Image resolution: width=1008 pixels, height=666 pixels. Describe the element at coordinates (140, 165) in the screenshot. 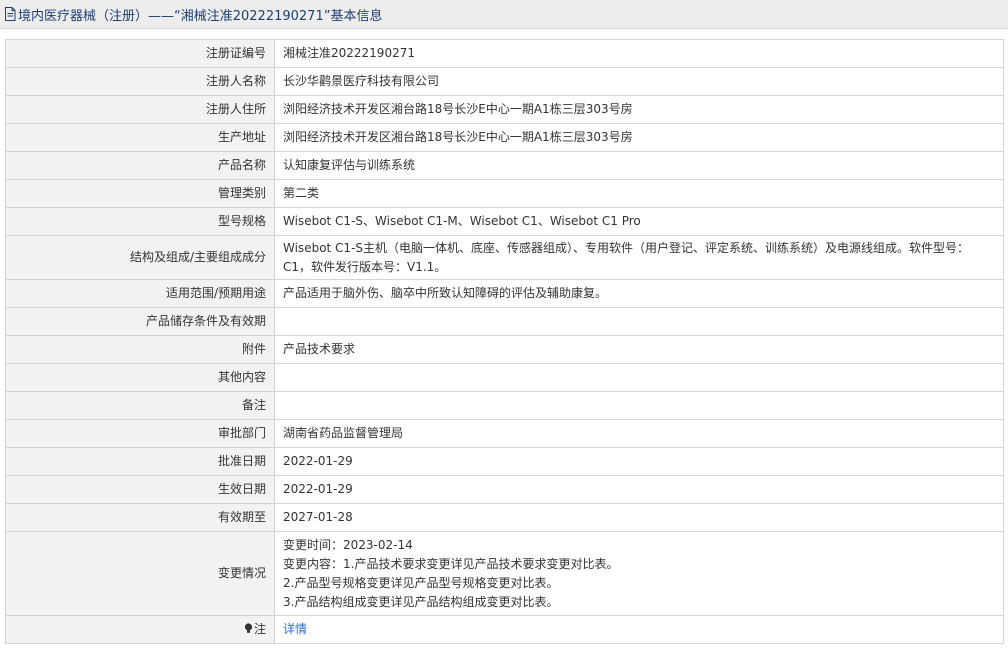

I see `row-label: 产品名称` at that location.